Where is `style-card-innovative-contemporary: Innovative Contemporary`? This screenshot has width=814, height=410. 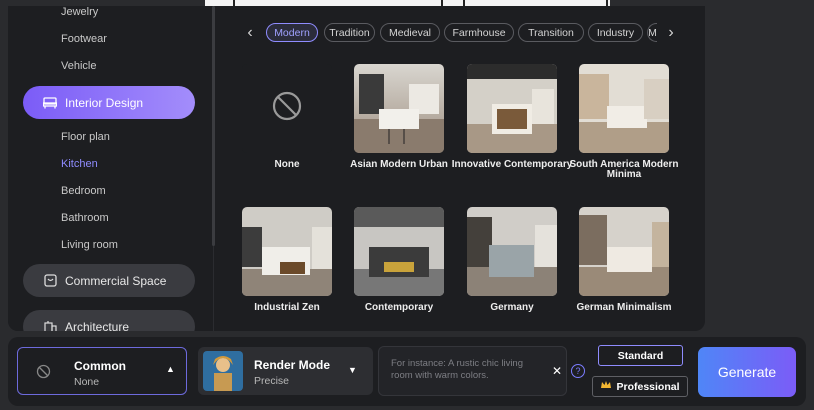 style-card-innovative-contemporary: Innovative Contemporary is located at coordinates (512, 117).